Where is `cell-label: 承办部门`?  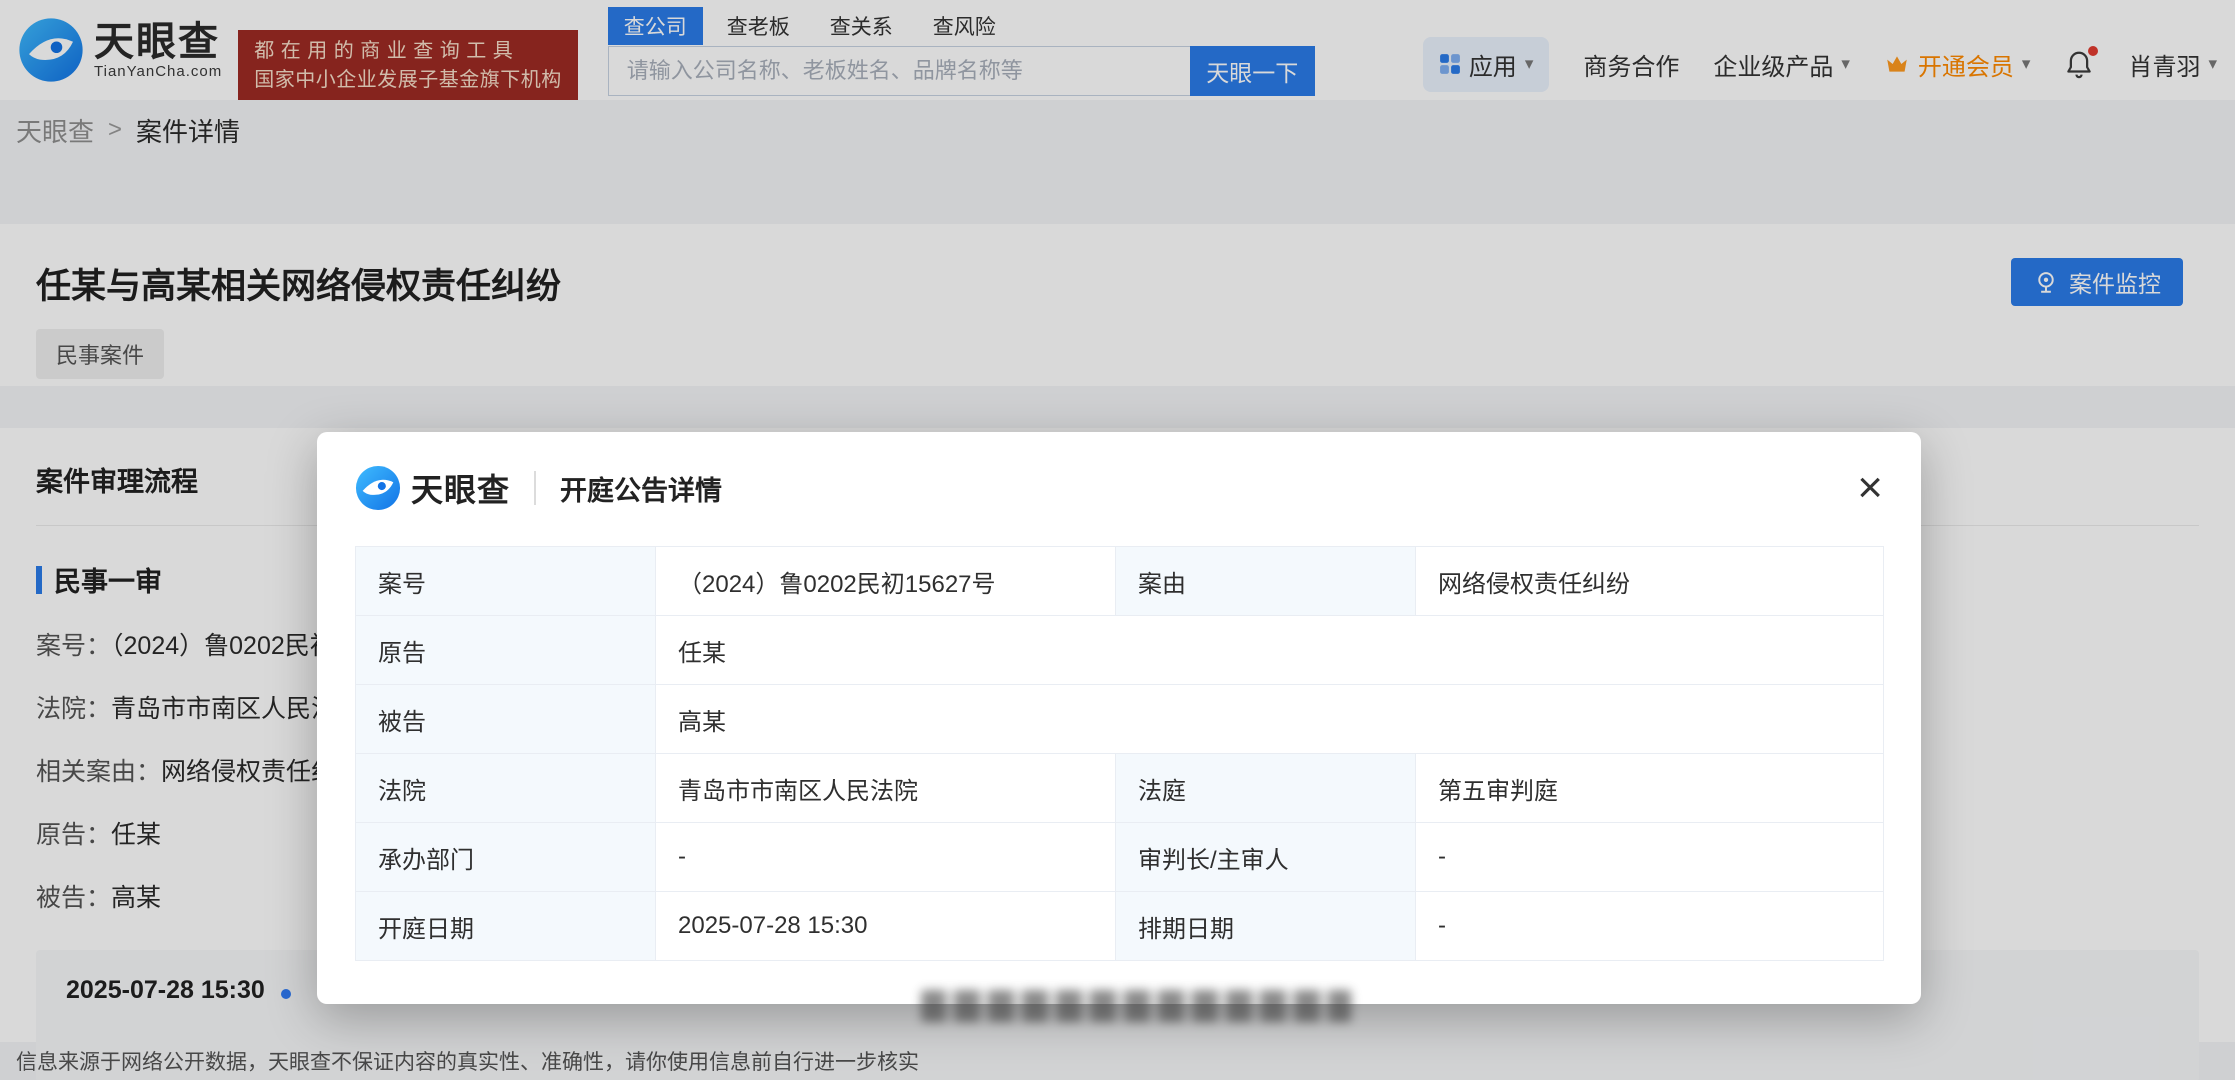 cell-label: 承办部门 is located at coordinates (505, 857).